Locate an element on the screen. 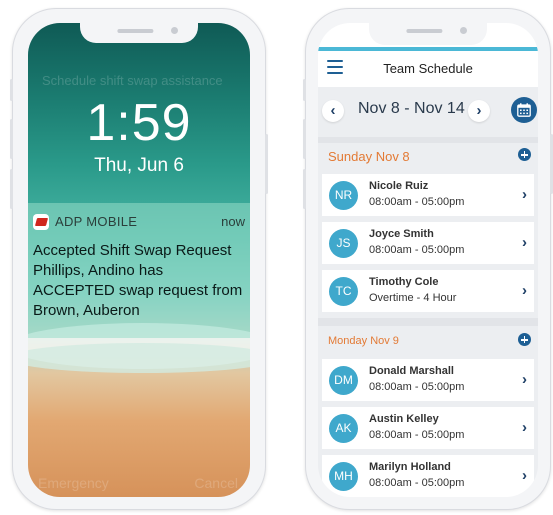  previous-week-button: ‹ is located at coordinates (333, 111).